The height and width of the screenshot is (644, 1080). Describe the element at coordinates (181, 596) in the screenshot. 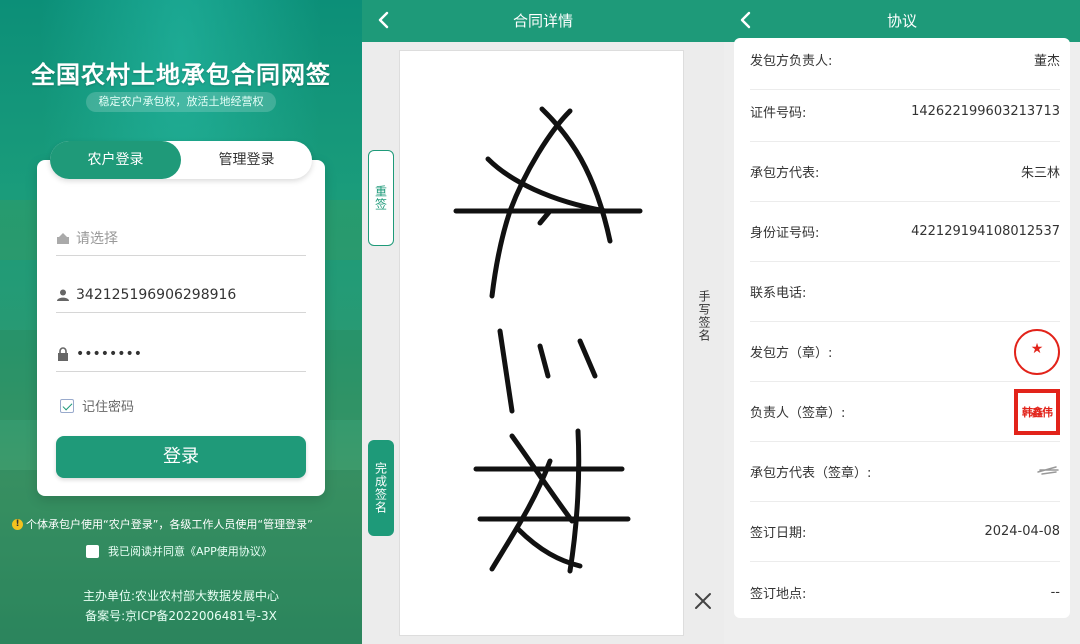

I see `sponsor-text: 主办单位:农业农村部大数据发展中心` at that location.